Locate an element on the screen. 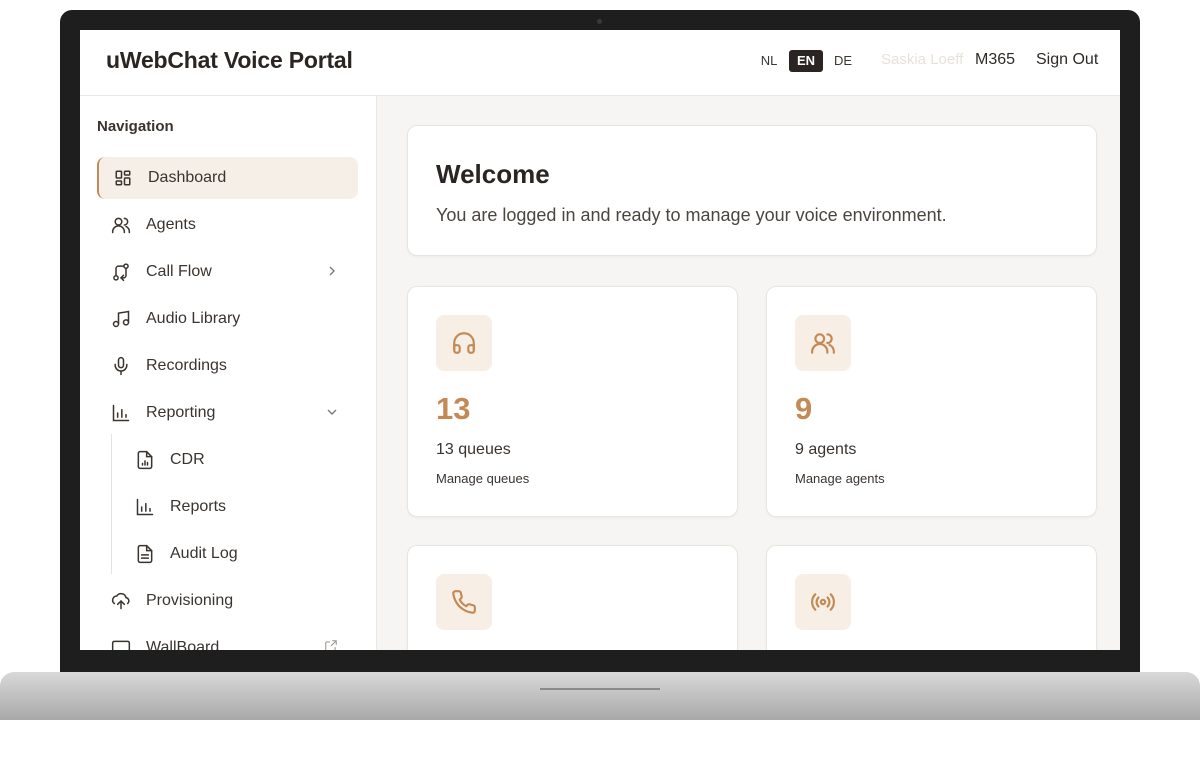  sidebar-item-label: Provisioning is located at coordinates (190, 600).